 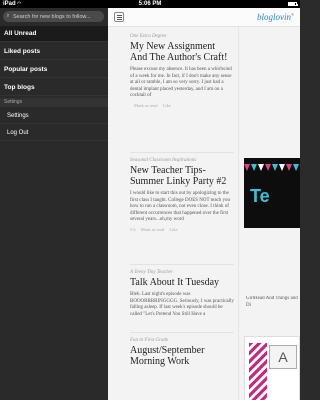 What do you see at coordinates (204, 17) in the screenshot?
I see `top-bar: bloglovin®` at bounding box center [204, 17].